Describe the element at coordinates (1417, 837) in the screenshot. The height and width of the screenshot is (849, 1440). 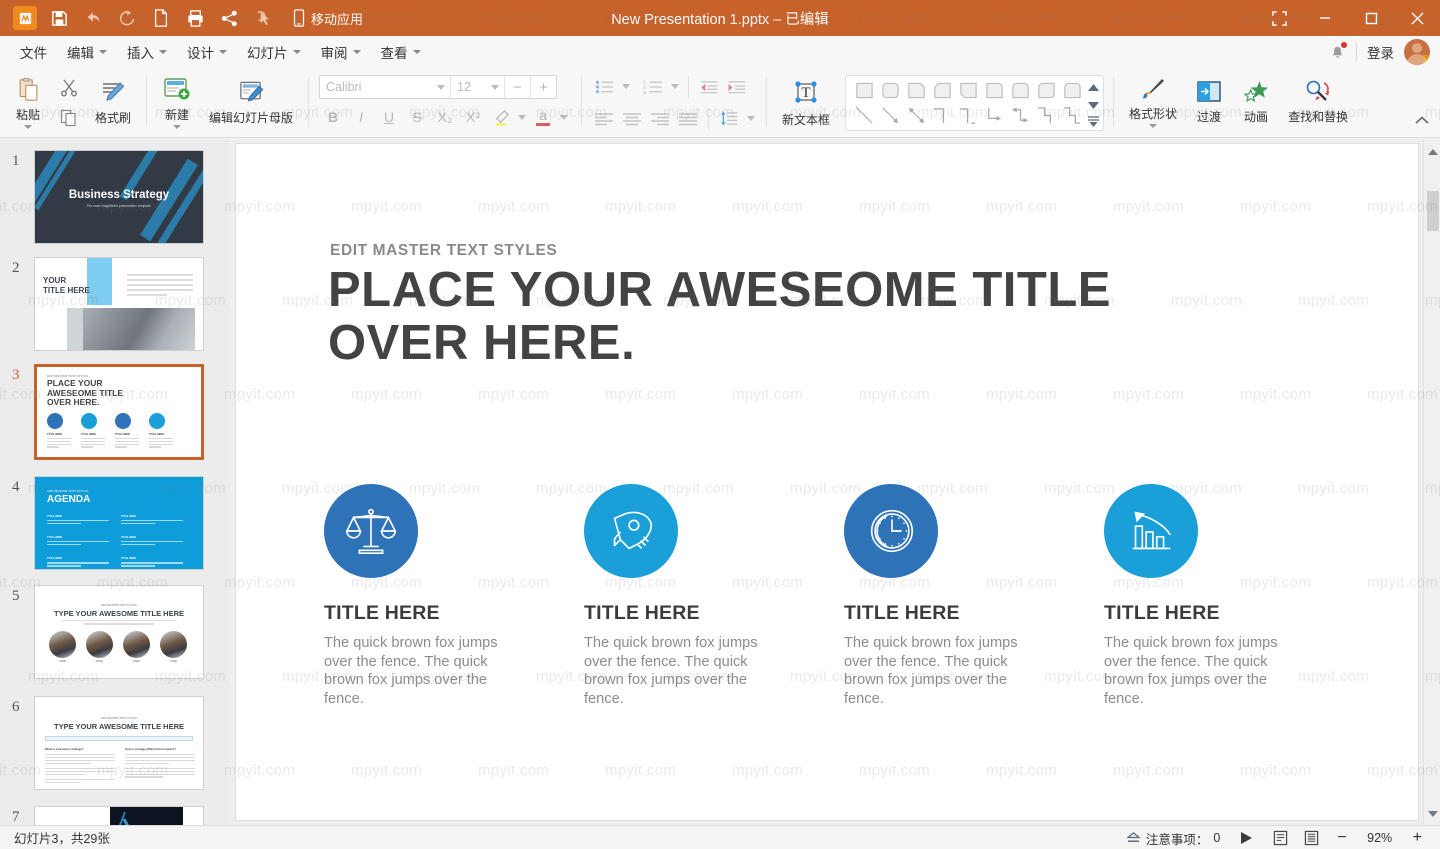
I see `zoom-in-button: +` at that location.